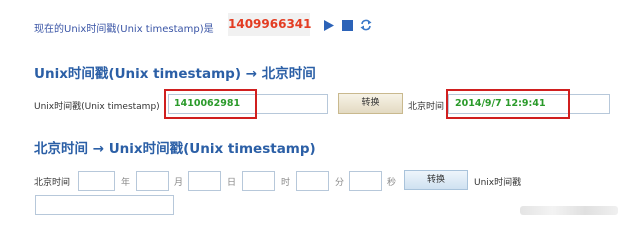  I want to click on convert-to-unix-button: 转换, so click(436, 180).